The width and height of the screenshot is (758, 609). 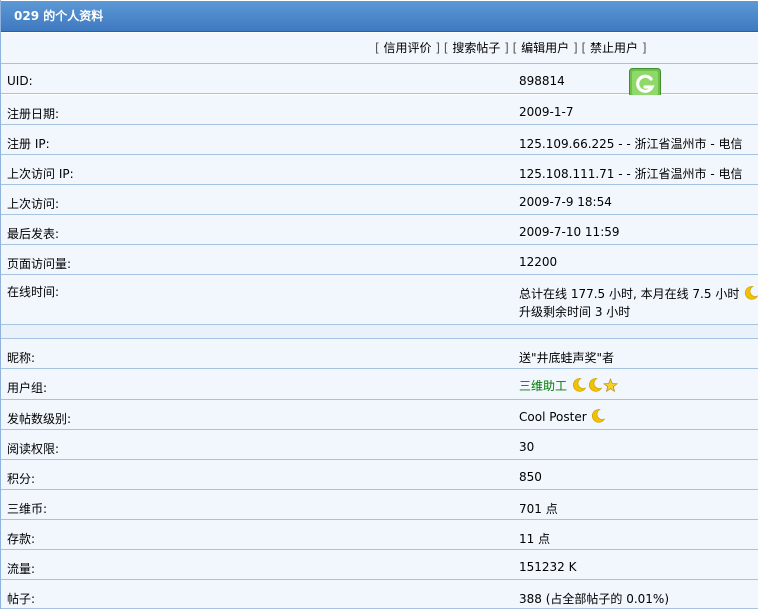 What do you see at coordinates (565, 202) in the screenshot?
I see `field-value: 2009-7-9 18:54` at bounding box center [565, 202].